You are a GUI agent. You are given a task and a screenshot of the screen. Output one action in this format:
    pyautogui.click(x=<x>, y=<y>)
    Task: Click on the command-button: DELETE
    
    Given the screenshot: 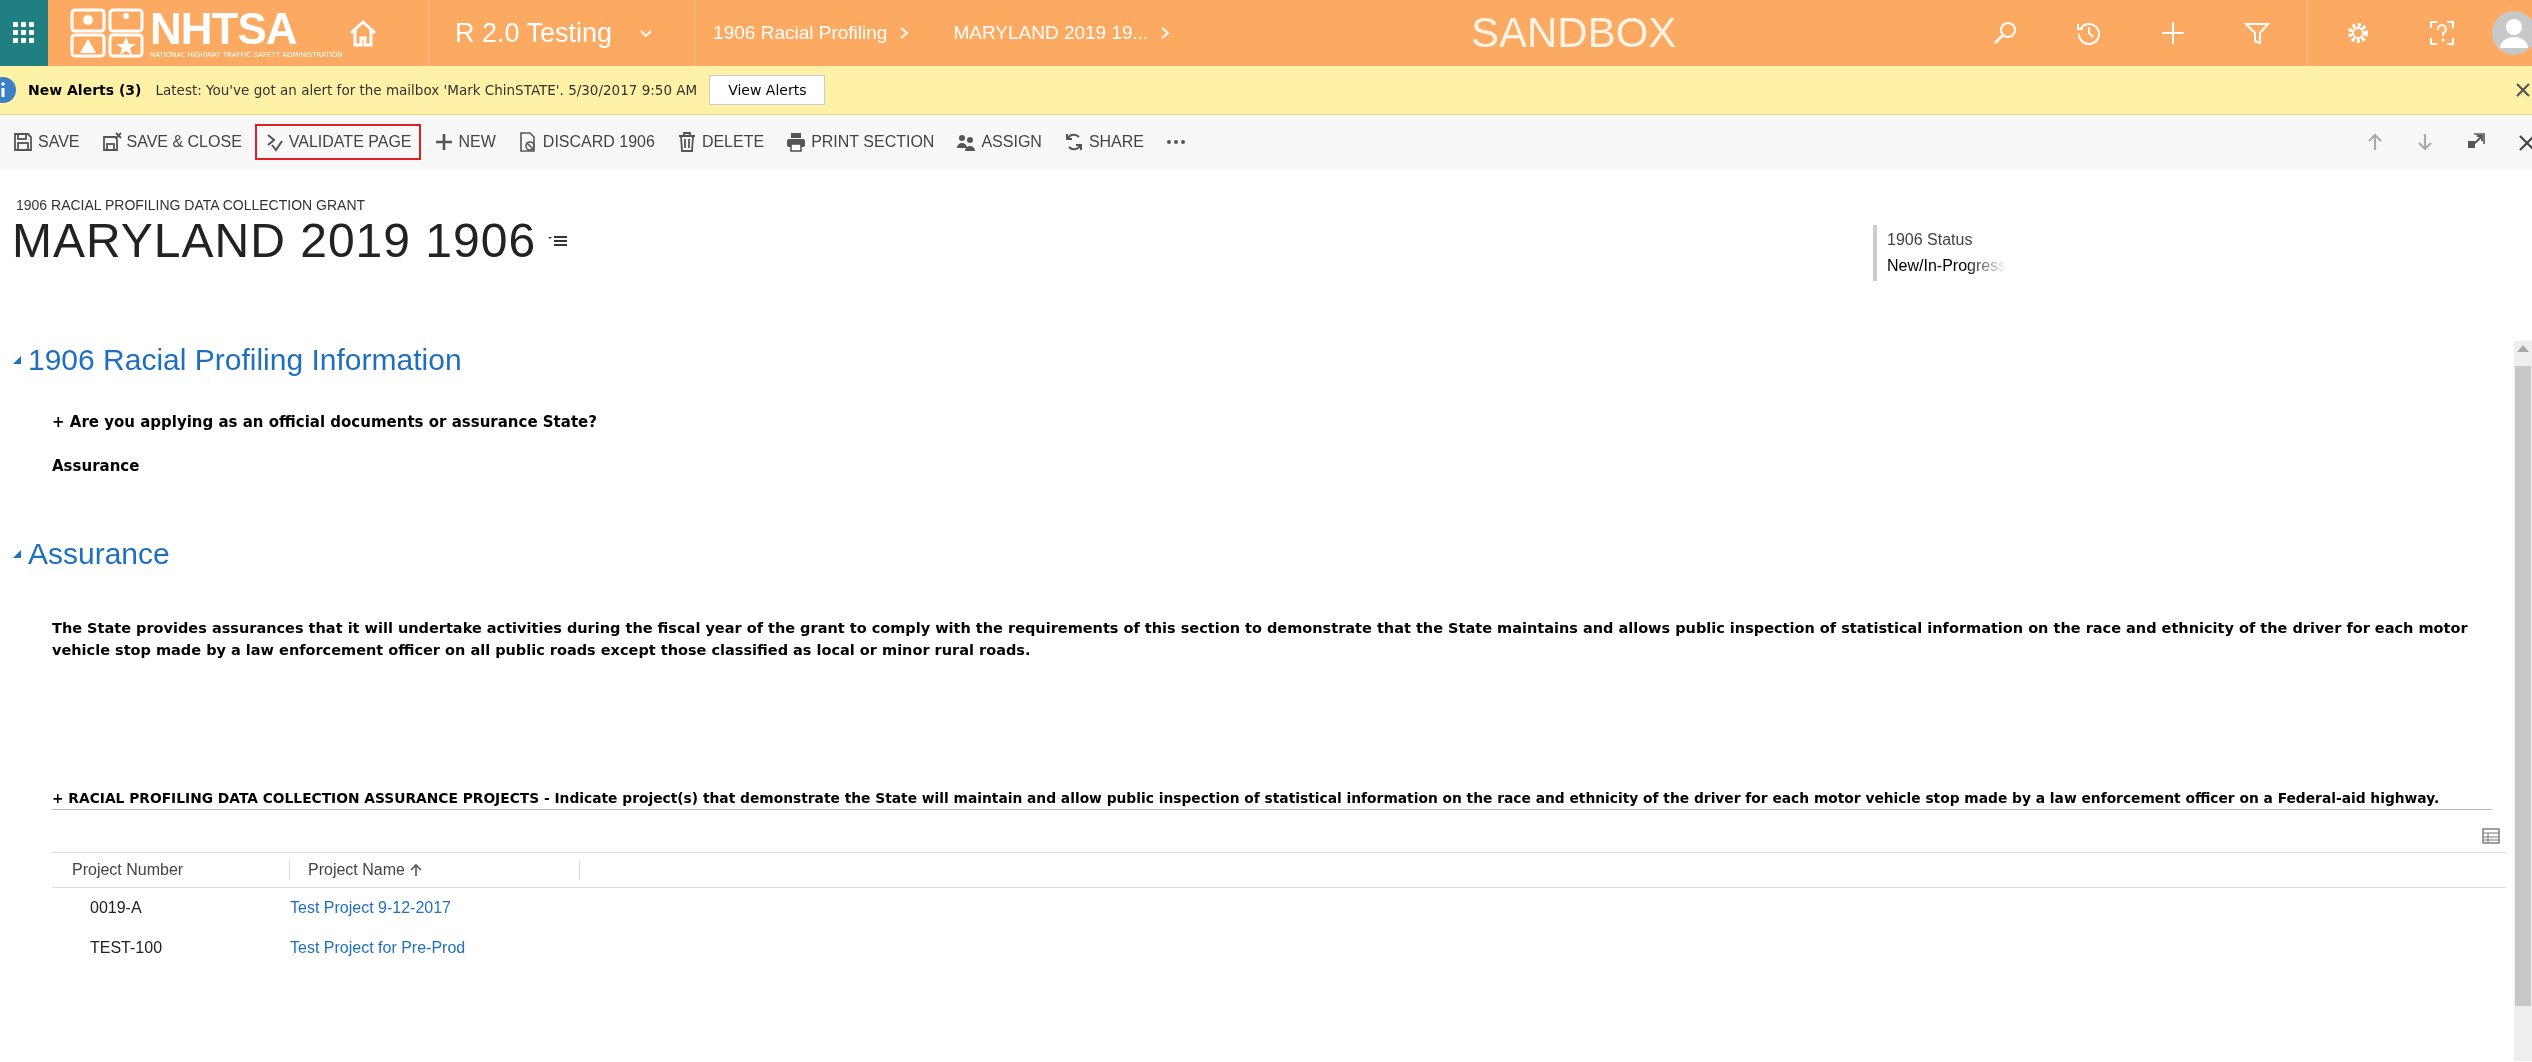 What is the action you would take?
    pyautogui.click(x=720, y=142)
    